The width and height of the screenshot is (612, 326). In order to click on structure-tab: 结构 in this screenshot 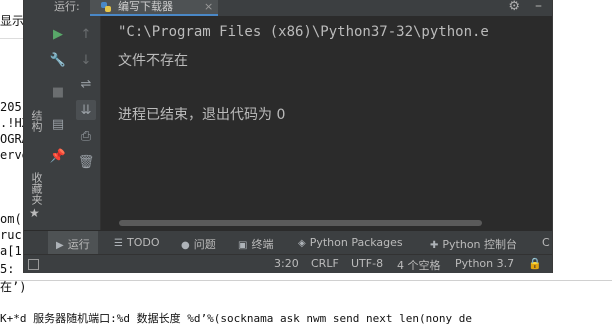, I will do `click(36, 121)`.